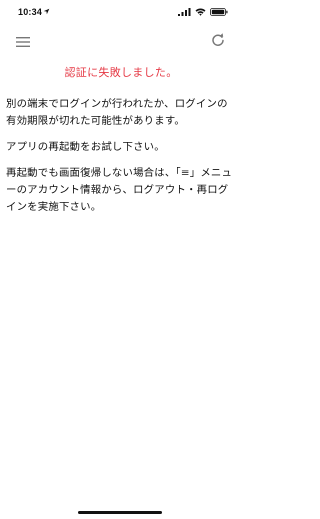 The height and width of the screenshot is (519, 320). Describe the element at coordinates (23, 40) in the screenshot. I see `hamburger-menu-icon` at that location.